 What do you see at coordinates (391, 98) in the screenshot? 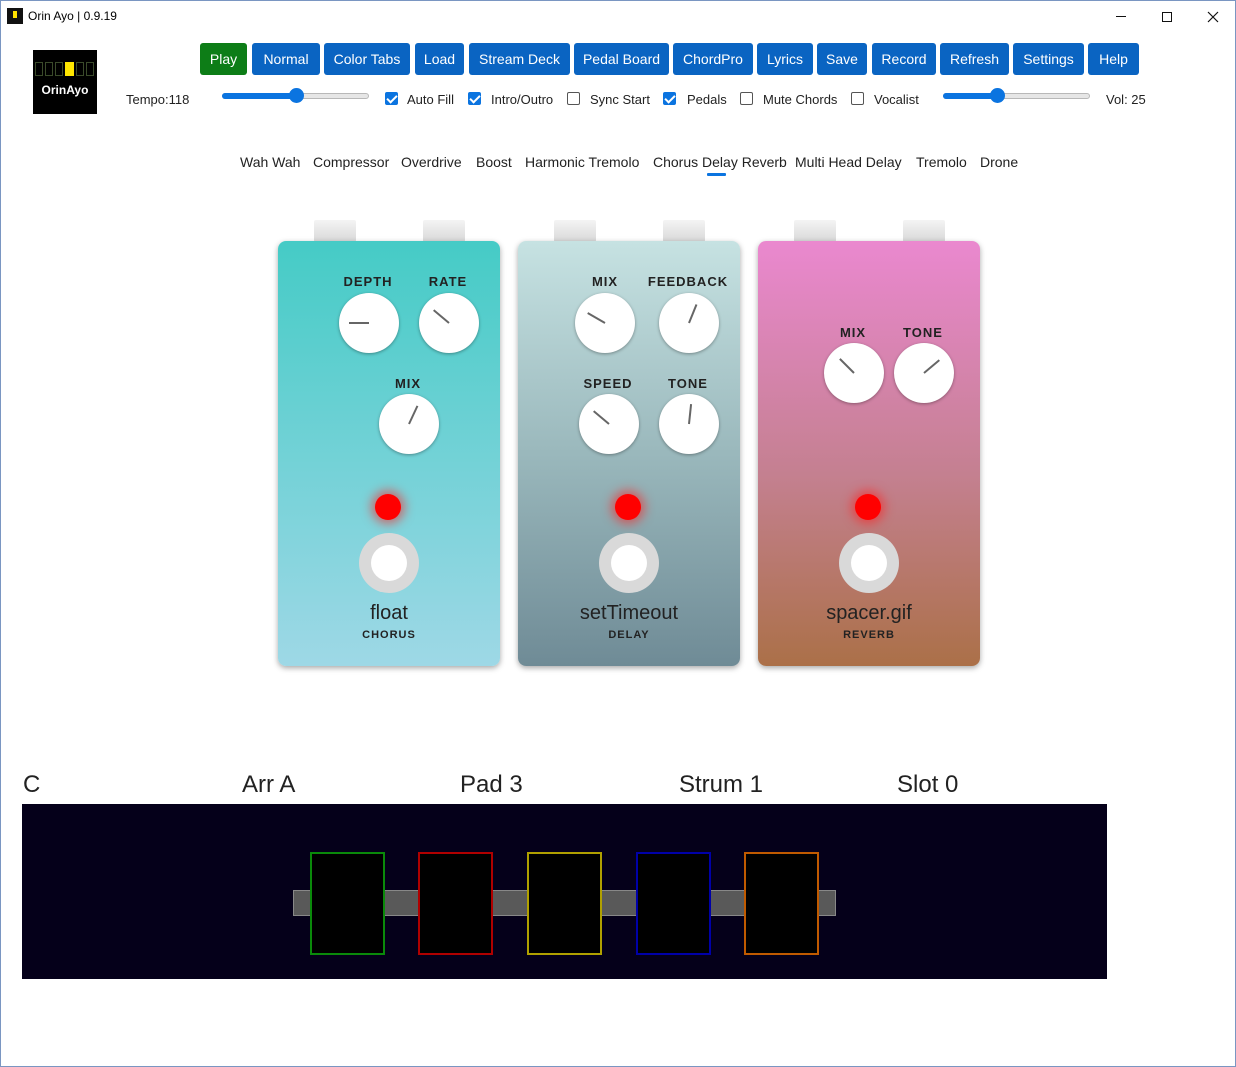
I see `auto-fill-checkbox` at bounding box center [391, 98].